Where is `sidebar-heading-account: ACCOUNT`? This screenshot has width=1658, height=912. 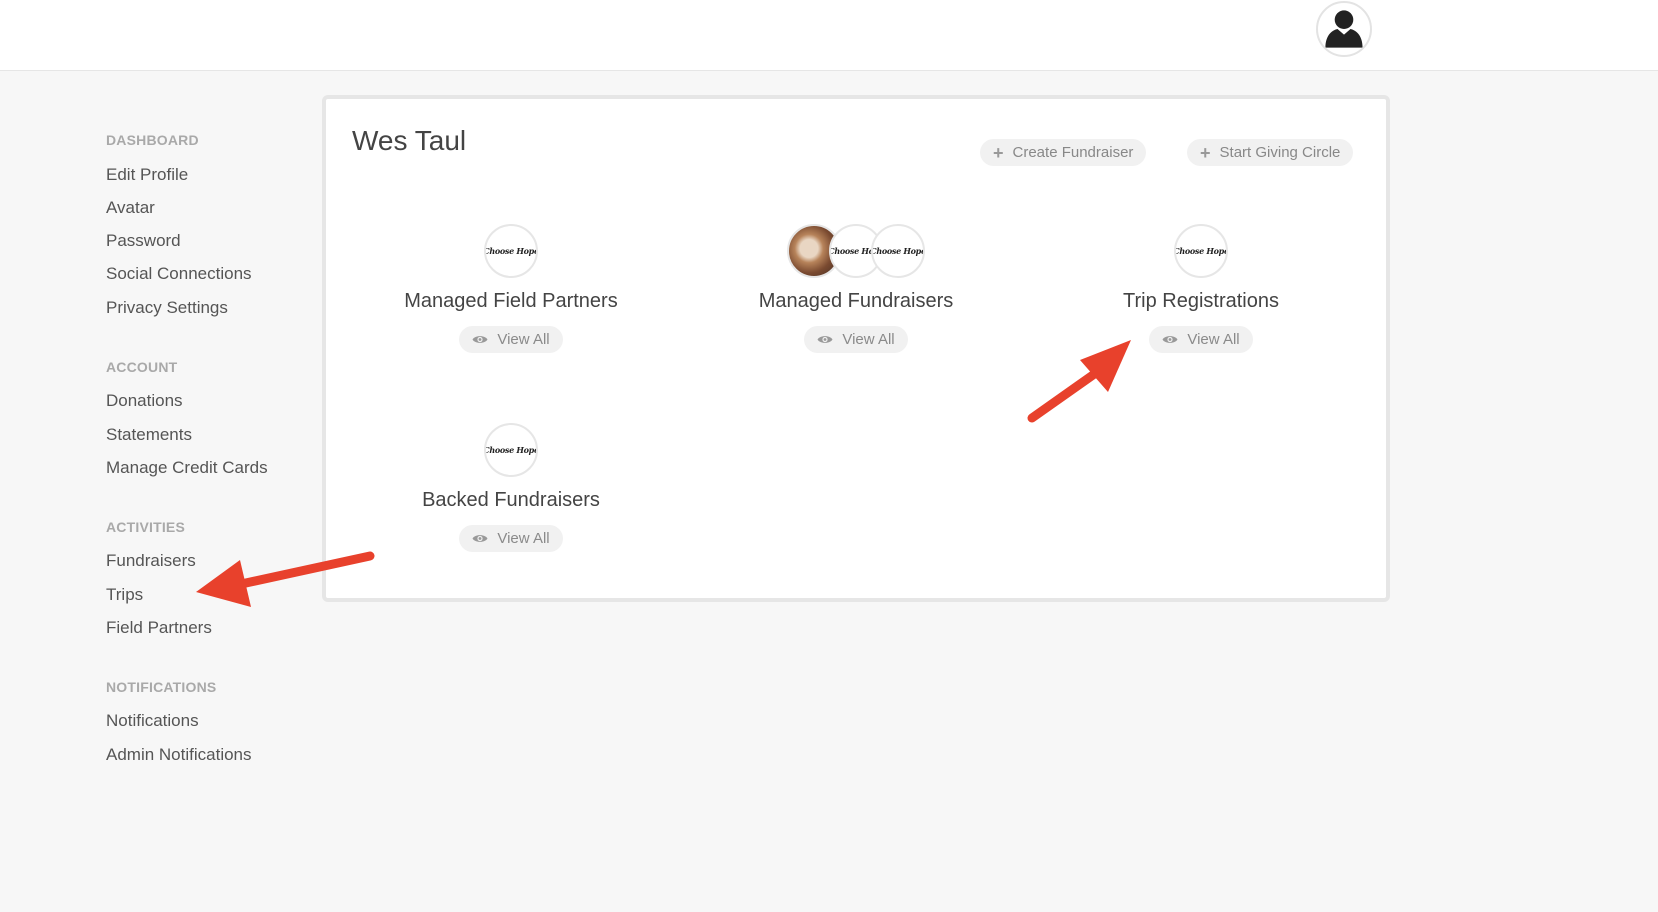
sidebar-heading-account: ACCOUNT is located at coordinates (142, 367).